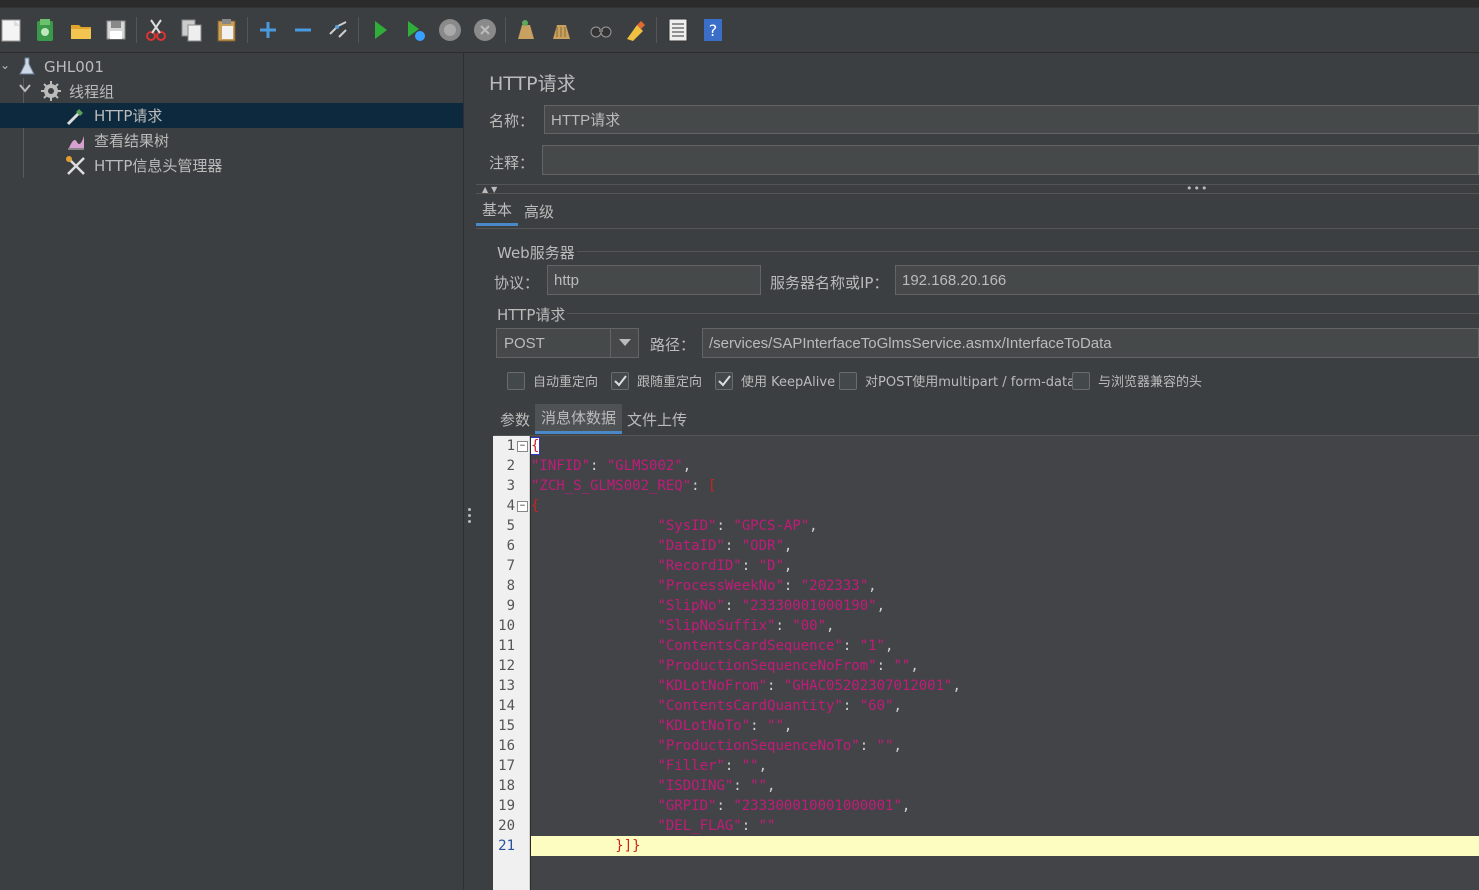 The image size is (1479, 890). What do you see at coordinates (231, 91) in the screenshot?
I see `tree-item-thread-group: 线程组` at bounding box center [231, 91].